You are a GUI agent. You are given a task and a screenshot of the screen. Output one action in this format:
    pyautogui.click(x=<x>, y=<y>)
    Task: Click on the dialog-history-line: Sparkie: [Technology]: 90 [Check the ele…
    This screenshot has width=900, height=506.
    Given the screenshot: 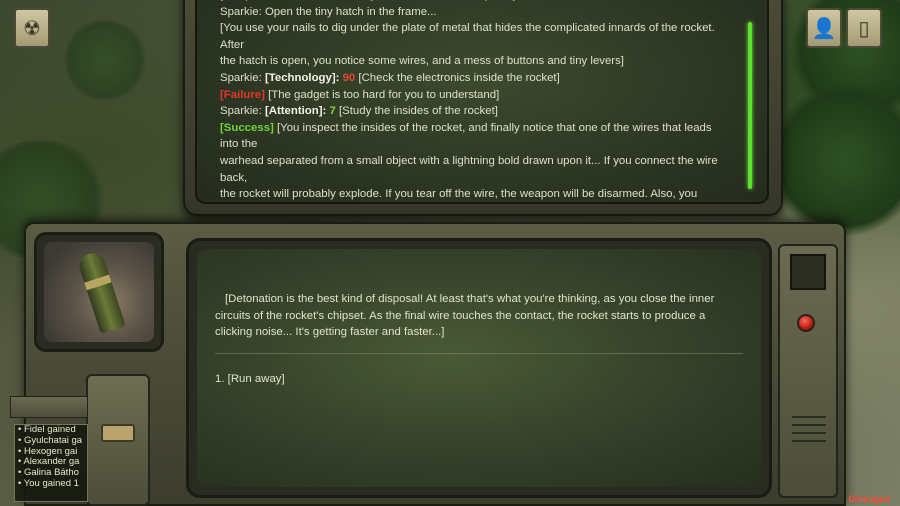 What is the action you would take?
    pyautogui.click(x=473, y=78)
    